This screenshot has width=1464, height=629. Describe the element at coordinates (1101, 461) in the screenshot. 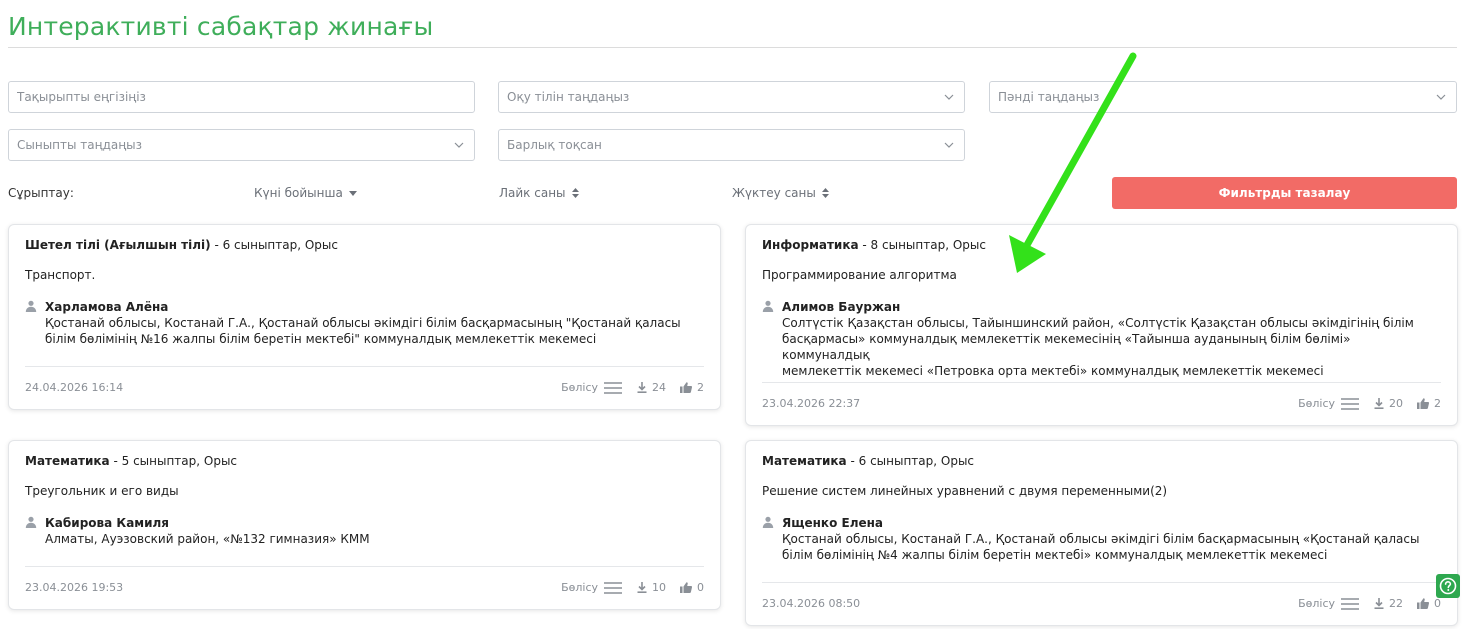

I see `card-header: Математика - 6 сыныптар, Орыс` at that location.